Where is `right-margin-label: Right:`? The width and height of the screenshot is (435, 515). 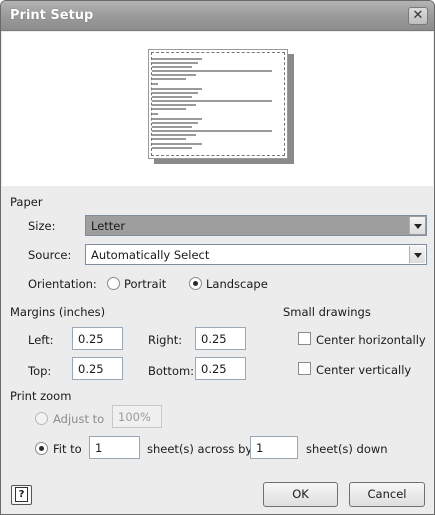
right-margin-label: Right: is located at coordinates (165, 340).